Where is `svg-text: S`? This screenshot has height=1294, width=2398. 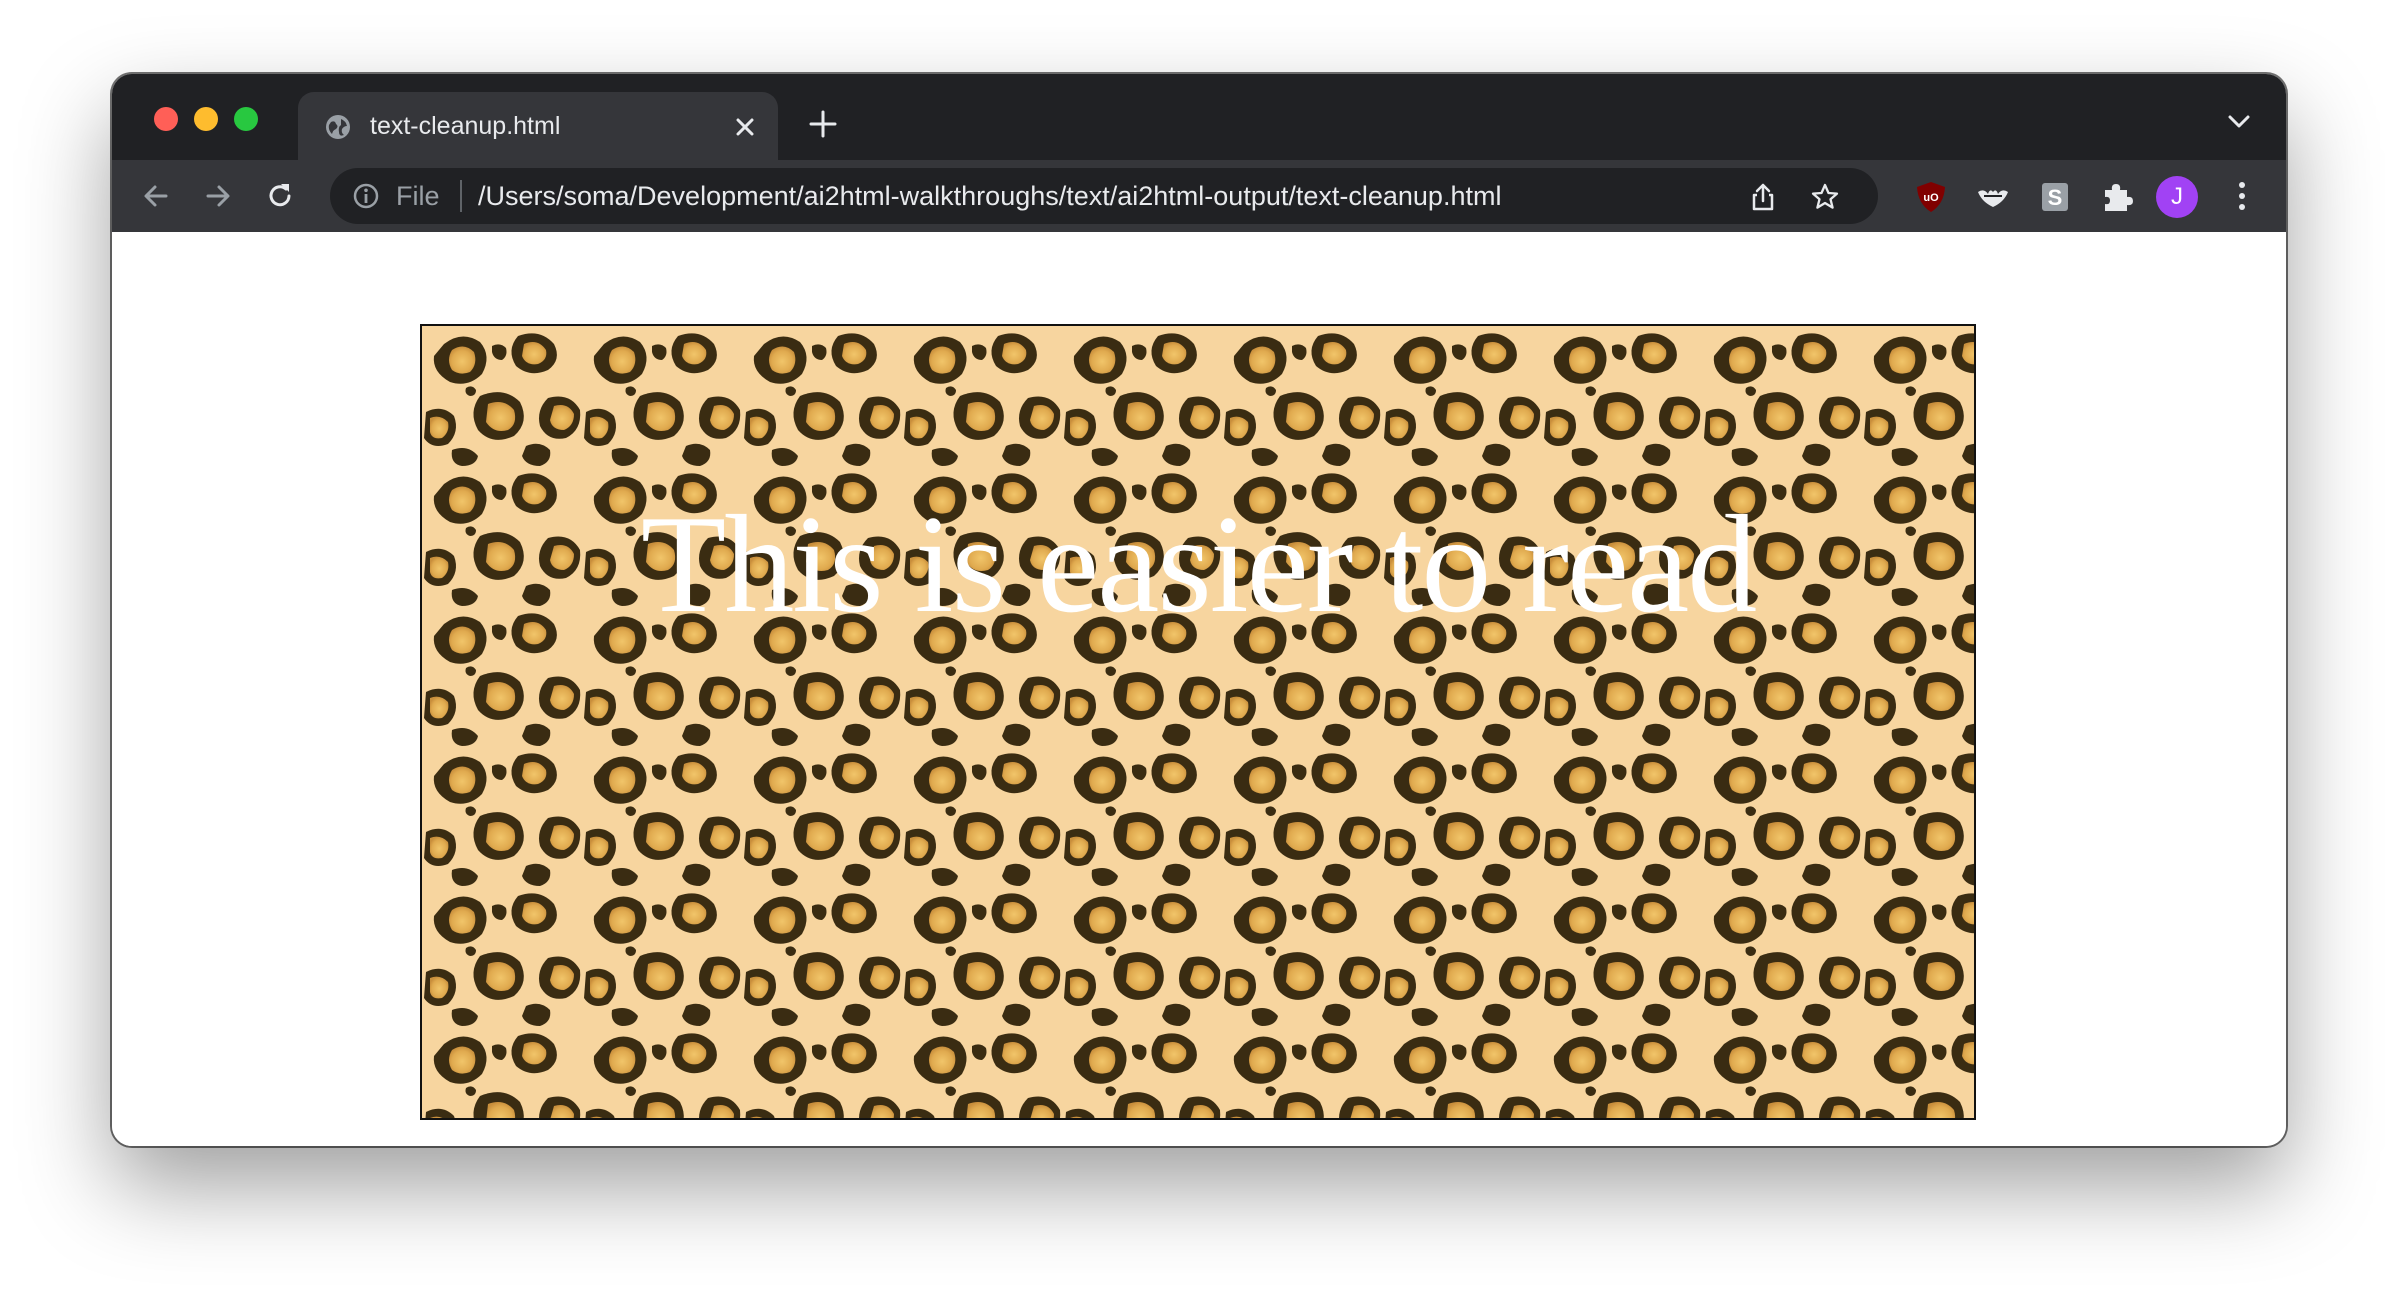 svg-text: S is located at coordinates (2055, 197).